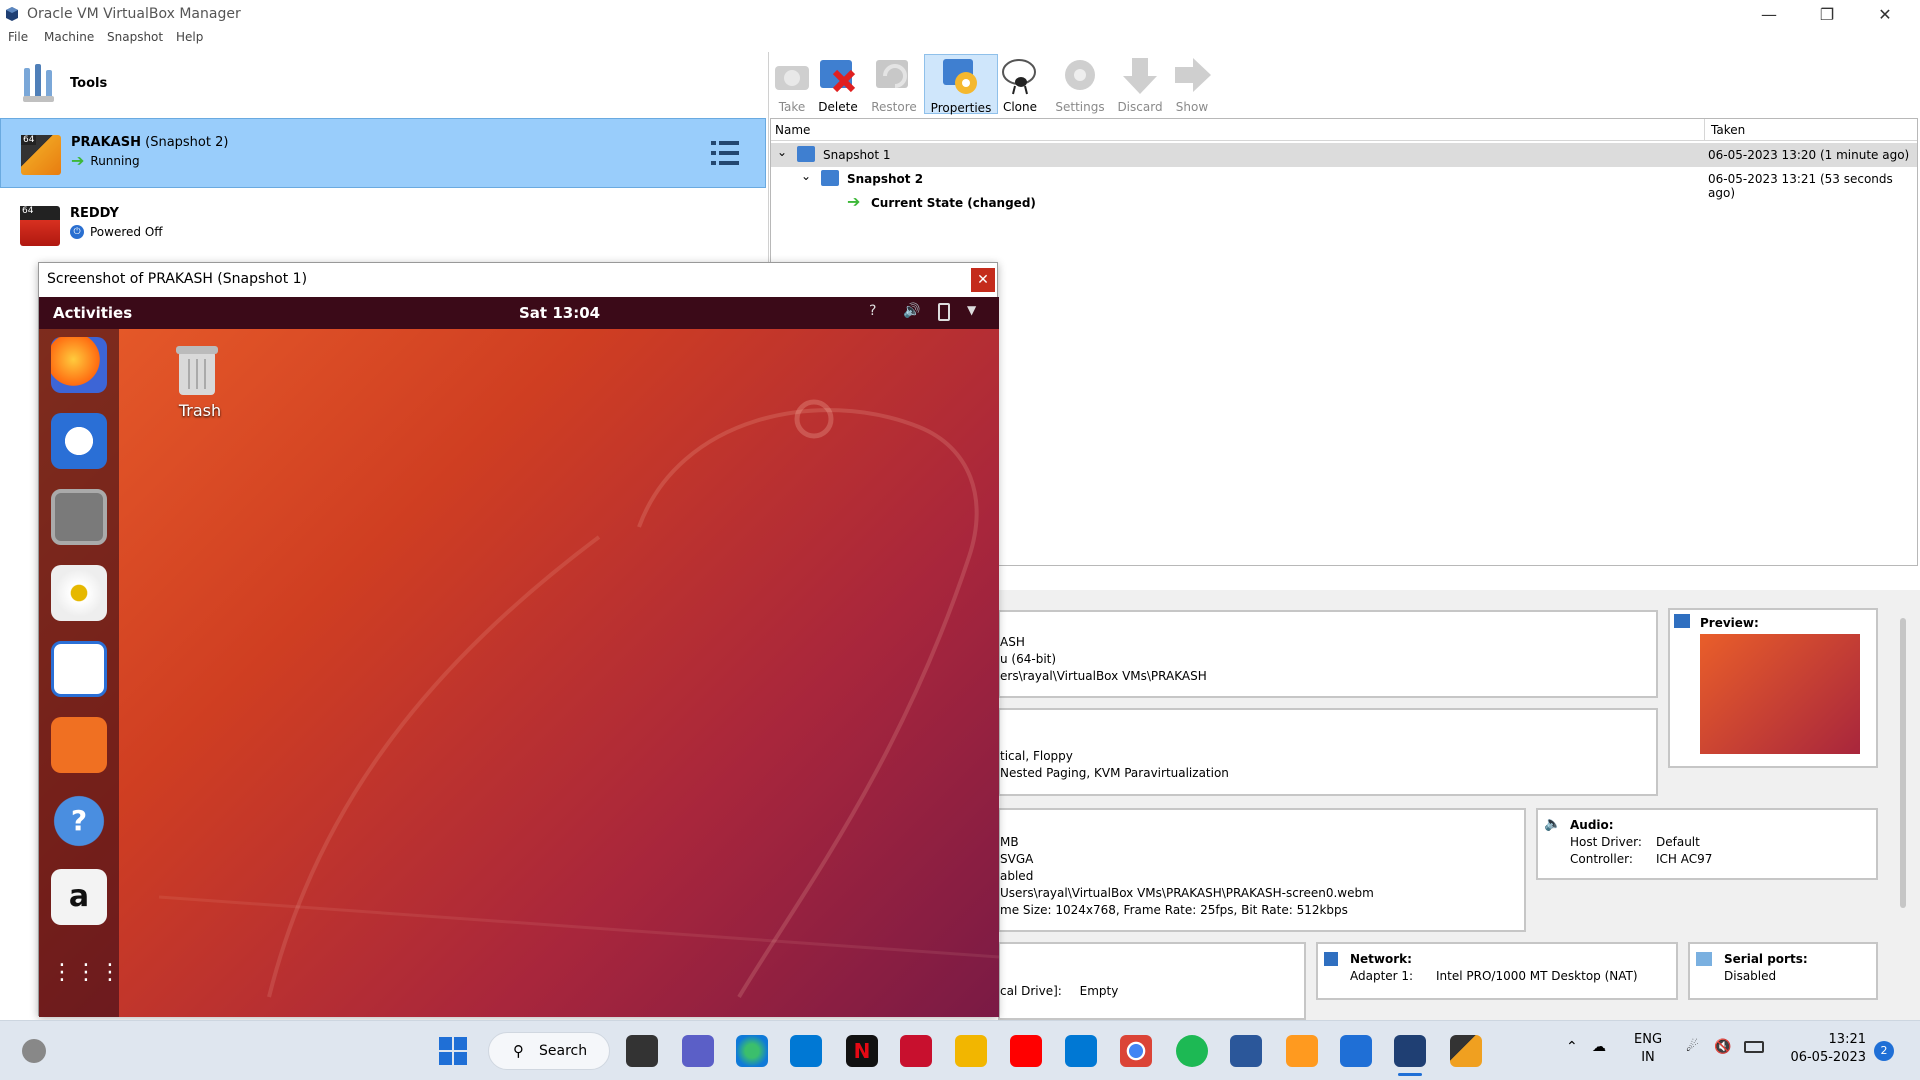  I want to click on amazon-icon: a, so click(79, 897).